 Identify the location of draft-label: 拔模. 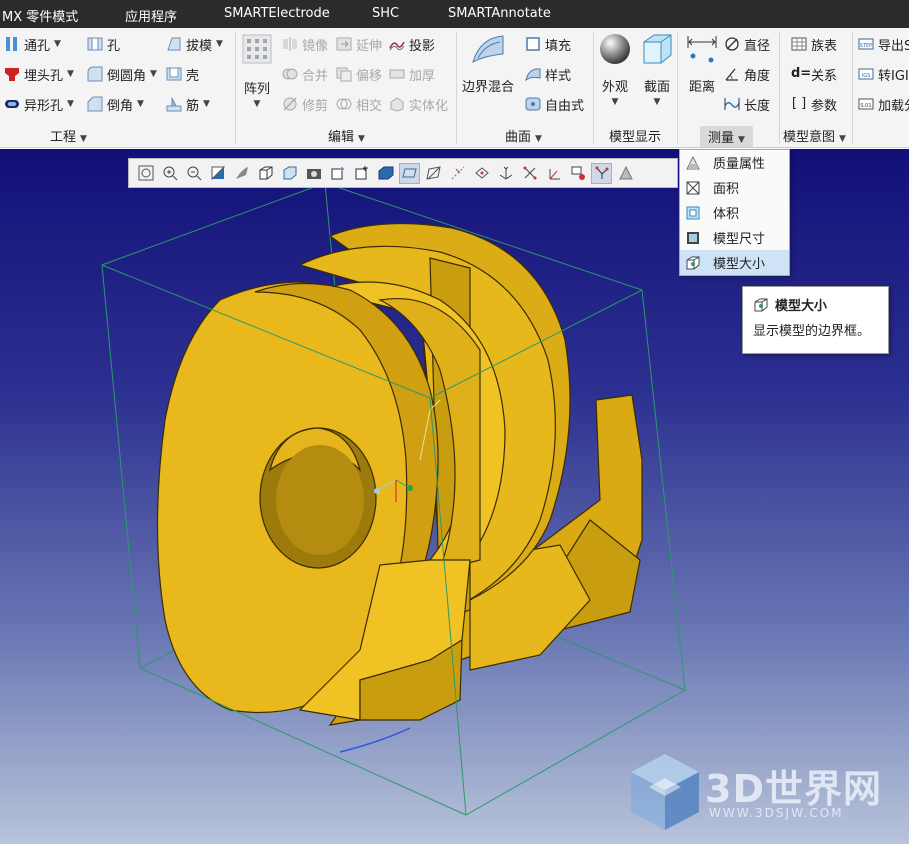
(199, 46).